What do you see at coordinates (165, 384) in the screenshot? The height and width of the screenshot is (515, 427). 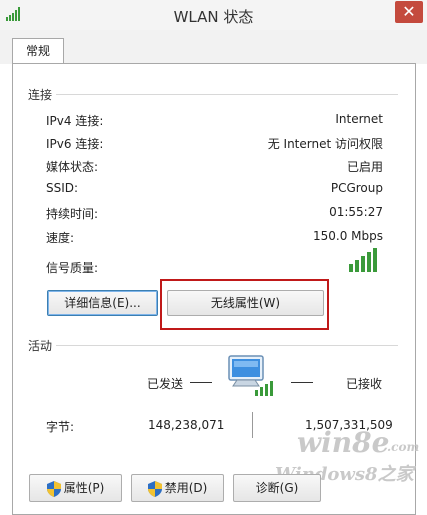 I see `sent-label: 已发送` at bounding box center [165, 384].